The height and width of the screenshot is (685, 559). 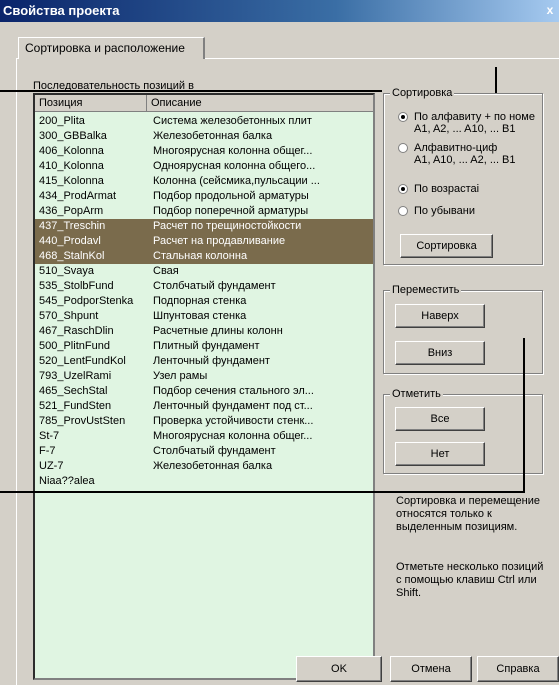 I want to click on table-row: 434_ProdArmat Подбор продольной арматуры, so click(x=204, y=196).